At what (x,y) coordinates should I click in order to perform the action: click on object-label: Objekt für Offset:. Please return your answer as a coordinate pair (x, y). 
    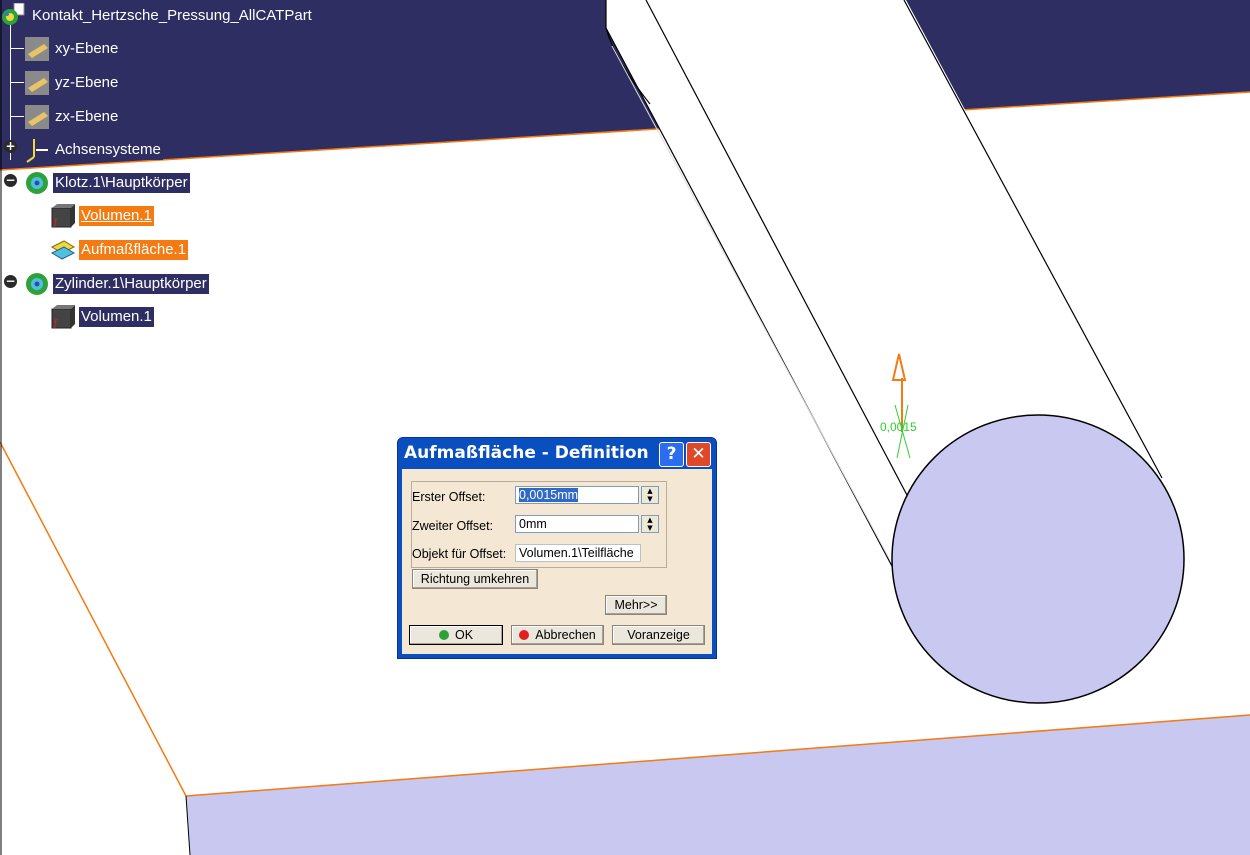
    Looking at the image, I should click on (459, 554).